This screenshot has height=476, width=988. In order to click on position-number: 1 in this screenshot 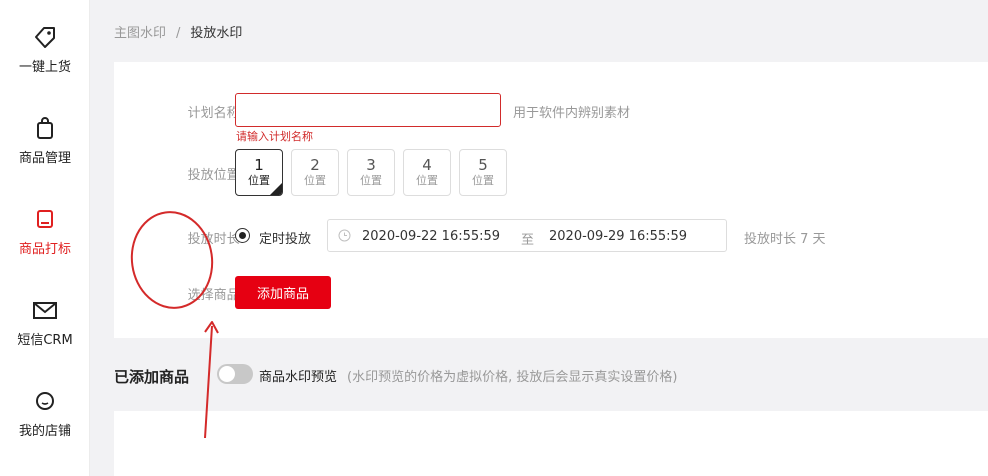, I will do `click(259, 165)`.